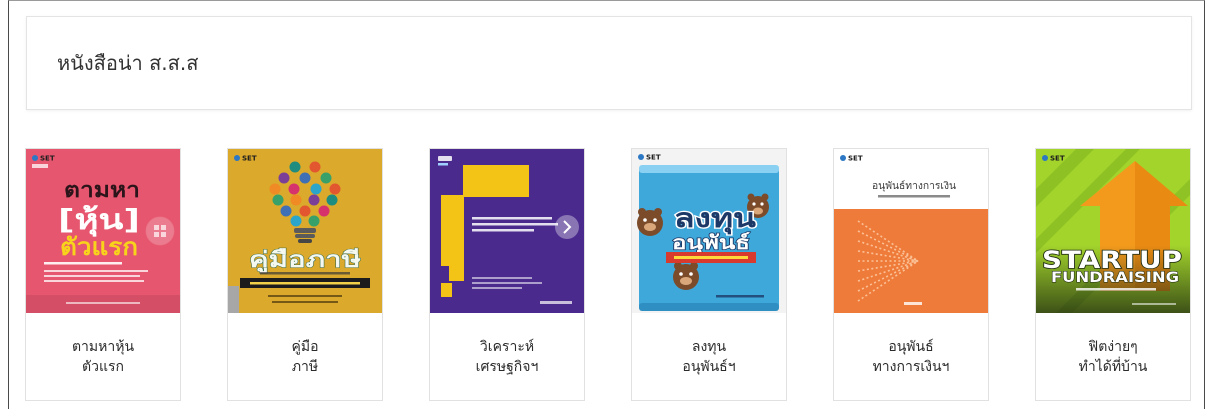  What do you see at coordinates (715, 219) in the screenshot?
I see `cover-title-line: ลงทุน` at bounding box center [715, 219].